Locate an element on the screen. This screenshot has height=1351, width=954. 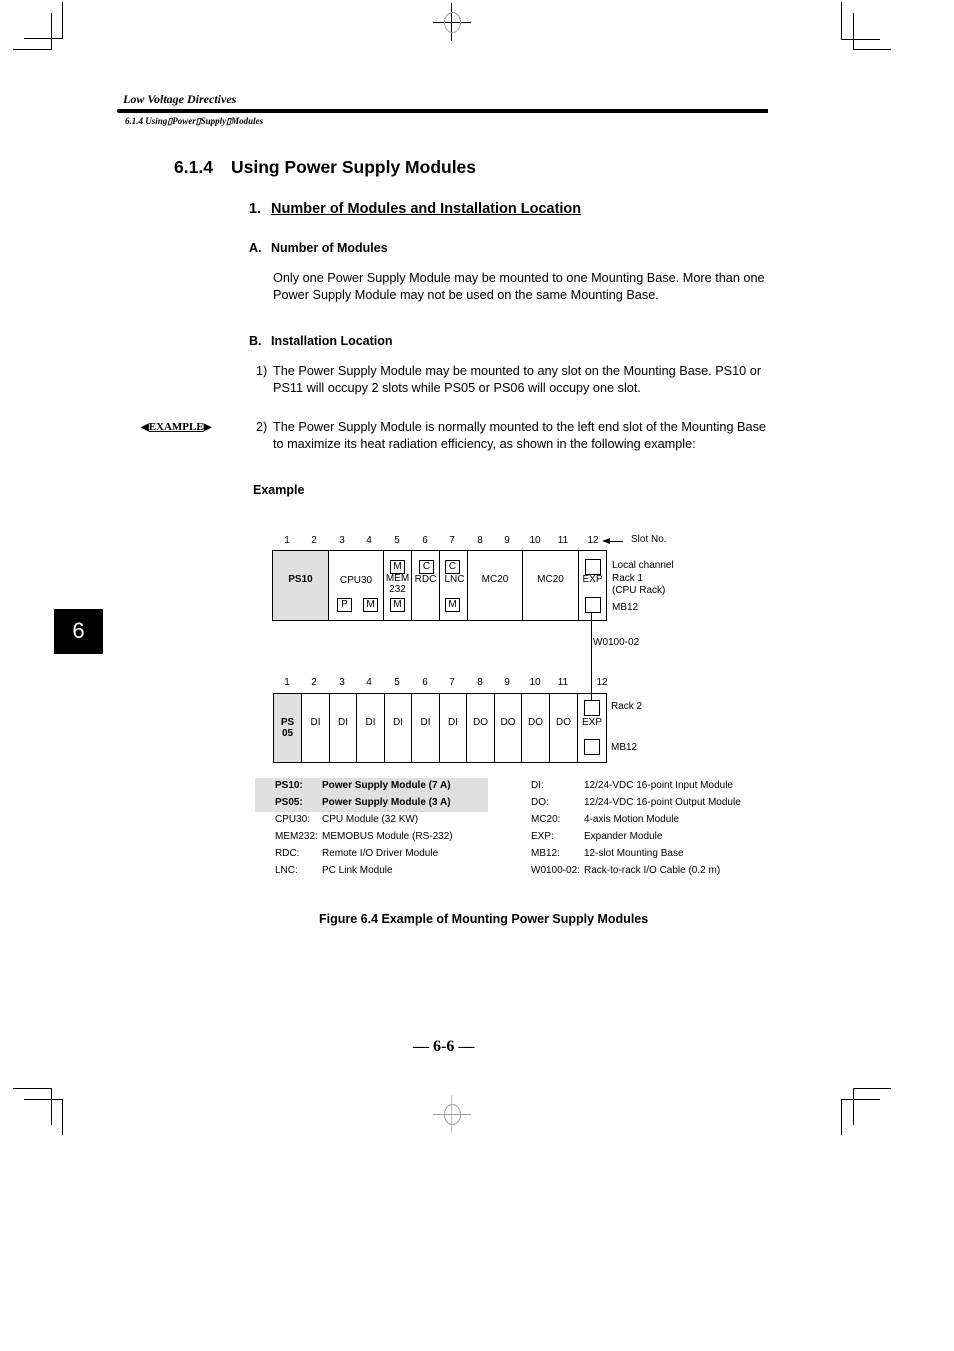
legend-key: CPU30: is located at coordinates (293, 819).